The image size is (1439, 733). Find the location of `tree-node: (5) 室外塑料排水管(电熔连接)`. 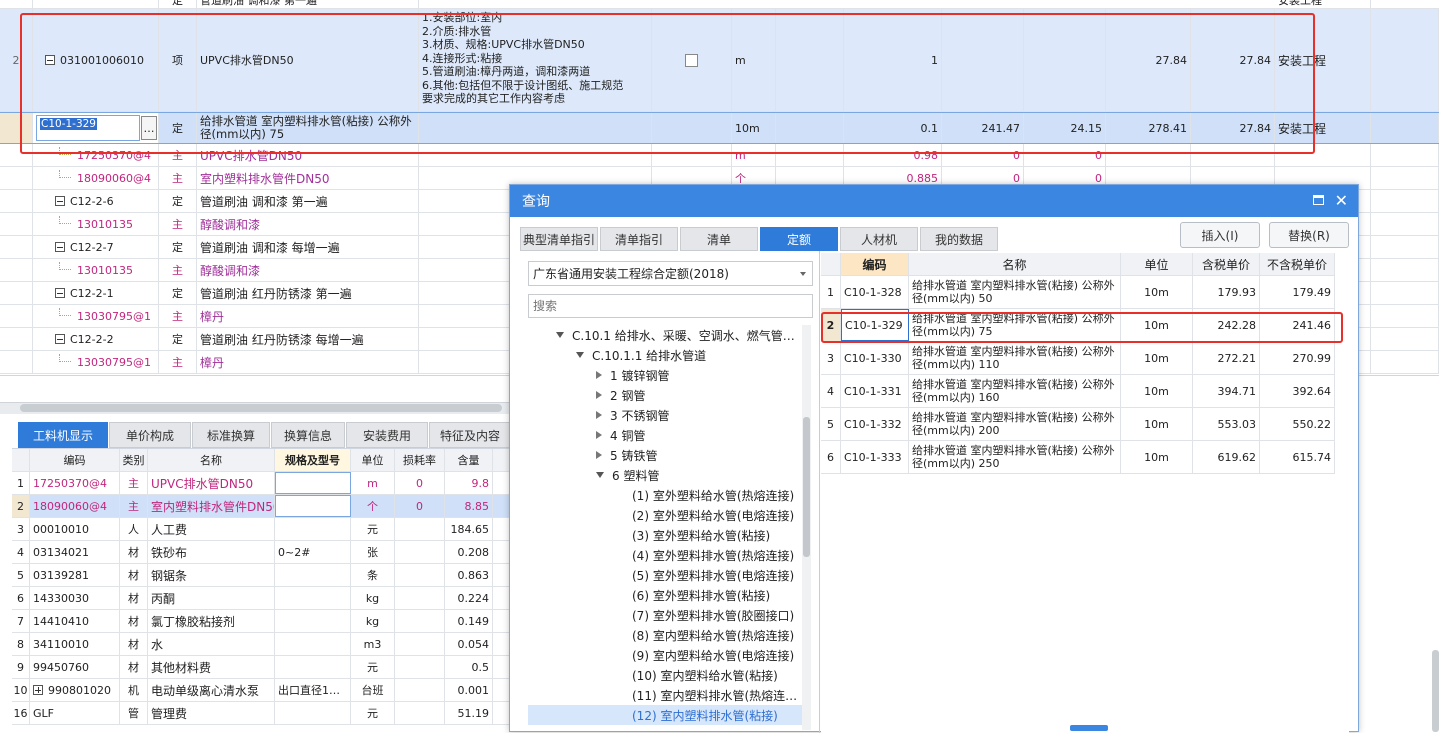

tree-node: (5) 室外塑料排水管(电熔连接) is located at coordinates (665, 575).